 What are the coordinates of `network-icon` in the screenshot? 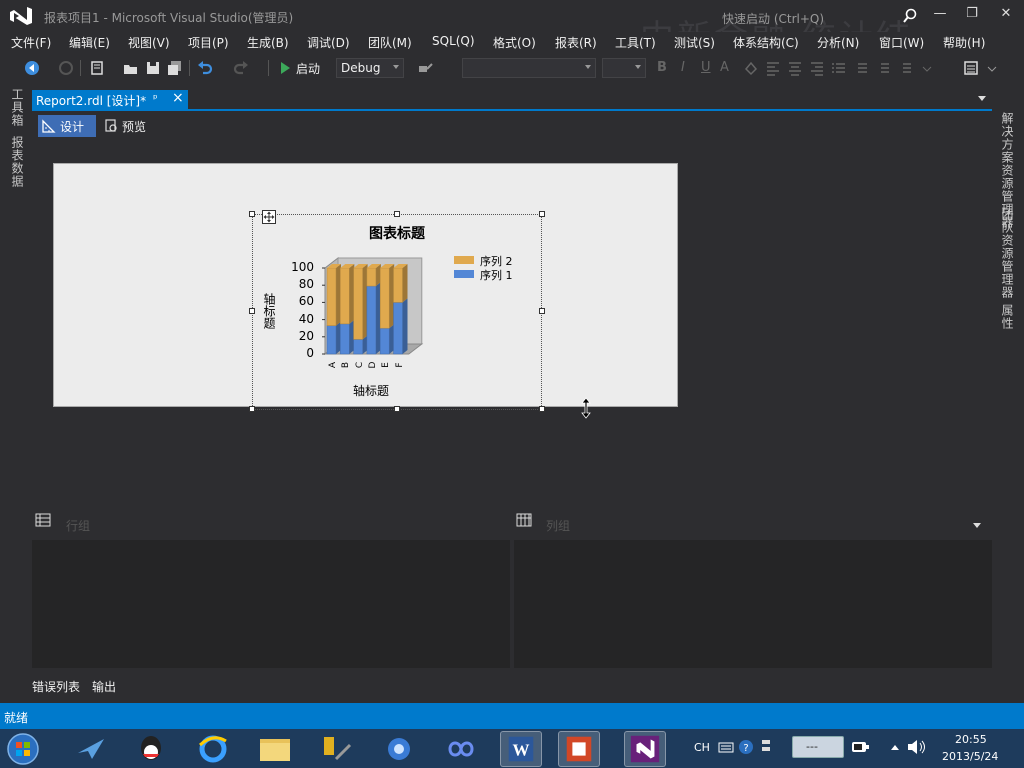 It's located at (399, 749).